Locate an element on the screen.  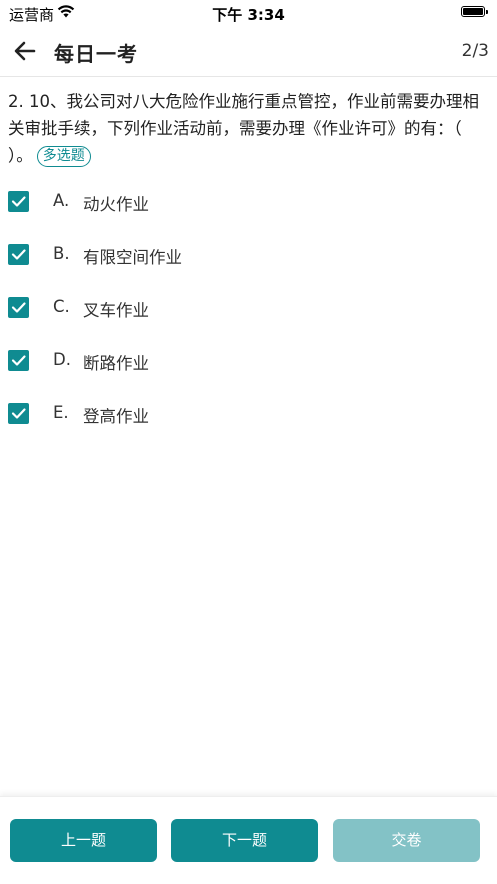
status-bar: 运营商 下午 3:34 is located at coordinates (248, 13).